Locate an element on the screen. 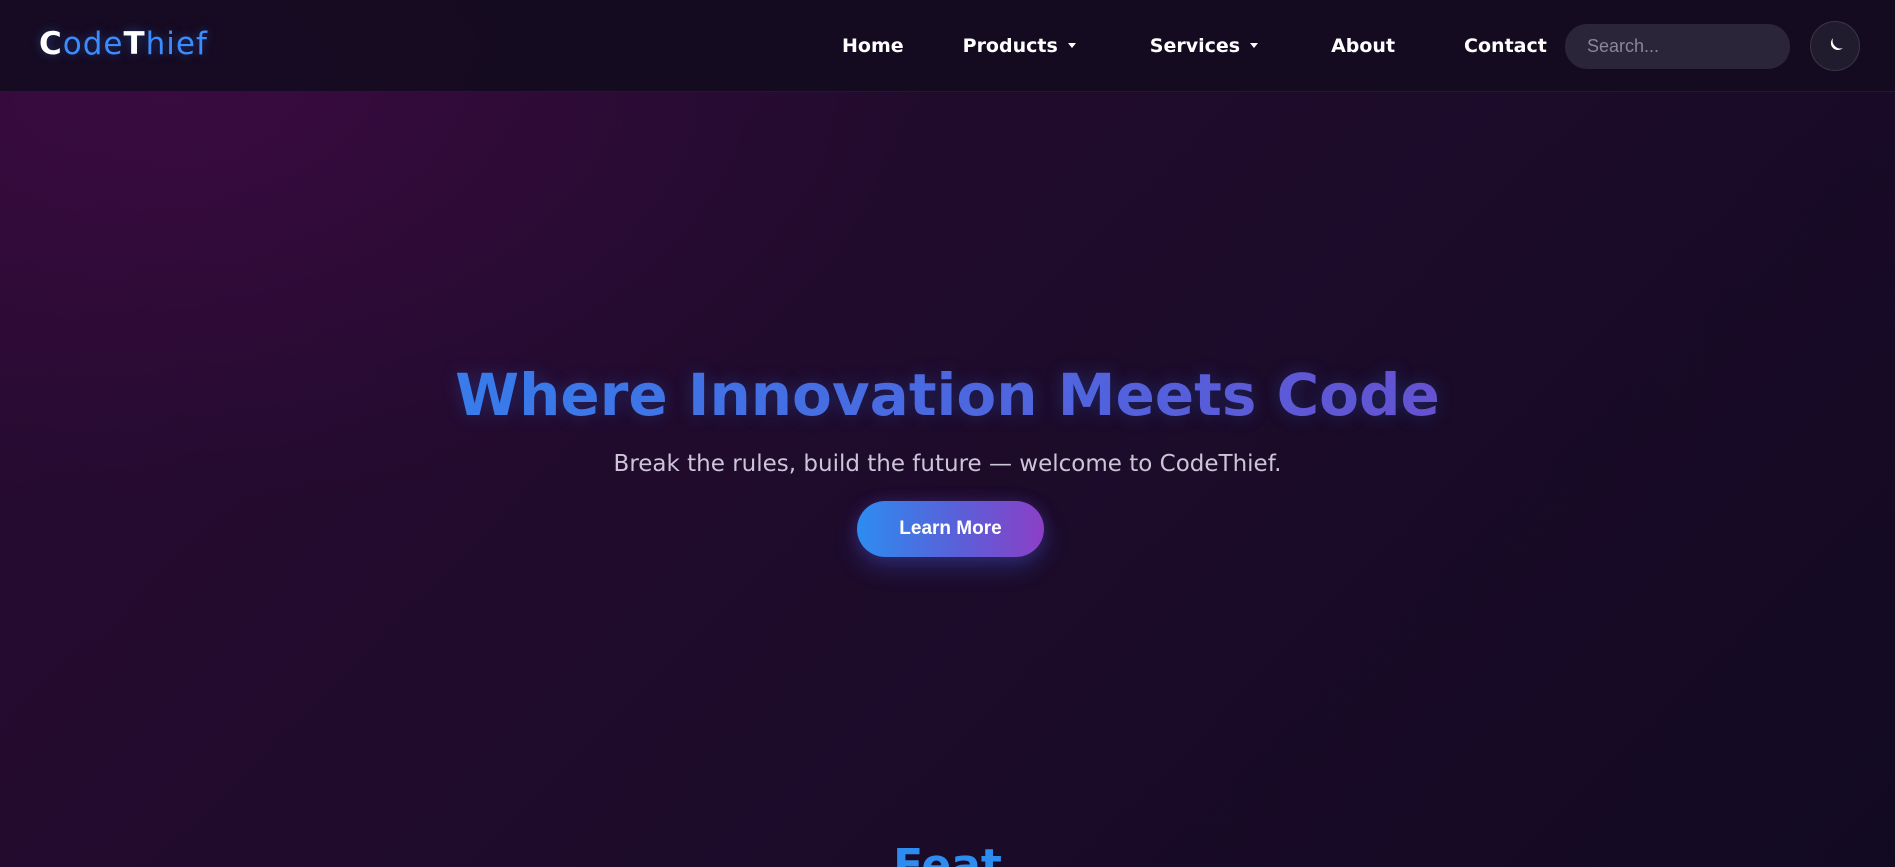 This screenshot has width=1895, height=867. theme-toggle-button is located at coordinates (1835, 46).